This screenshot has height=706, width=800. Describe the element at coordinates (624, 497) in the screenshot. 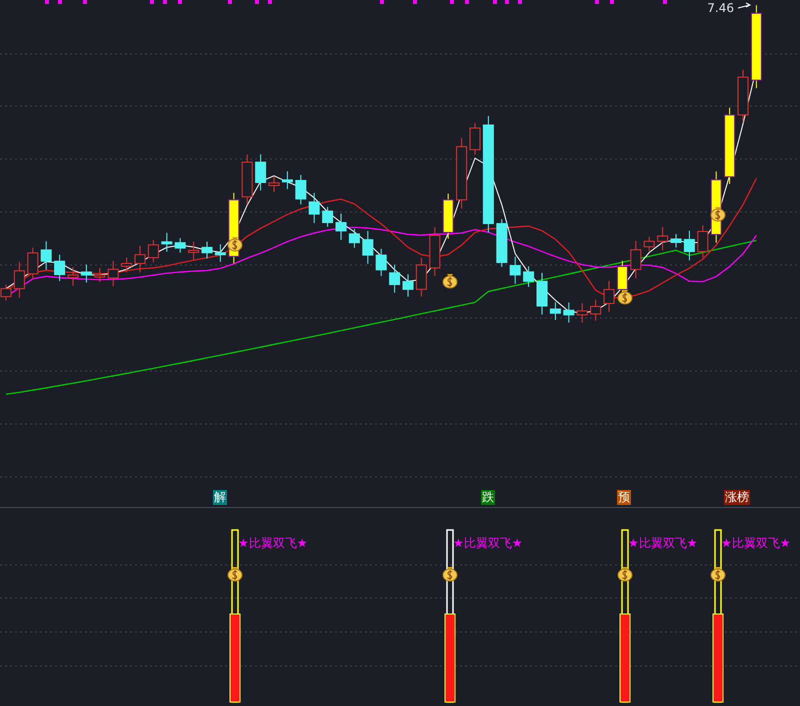

I see `signal-tag: 预` at that location.